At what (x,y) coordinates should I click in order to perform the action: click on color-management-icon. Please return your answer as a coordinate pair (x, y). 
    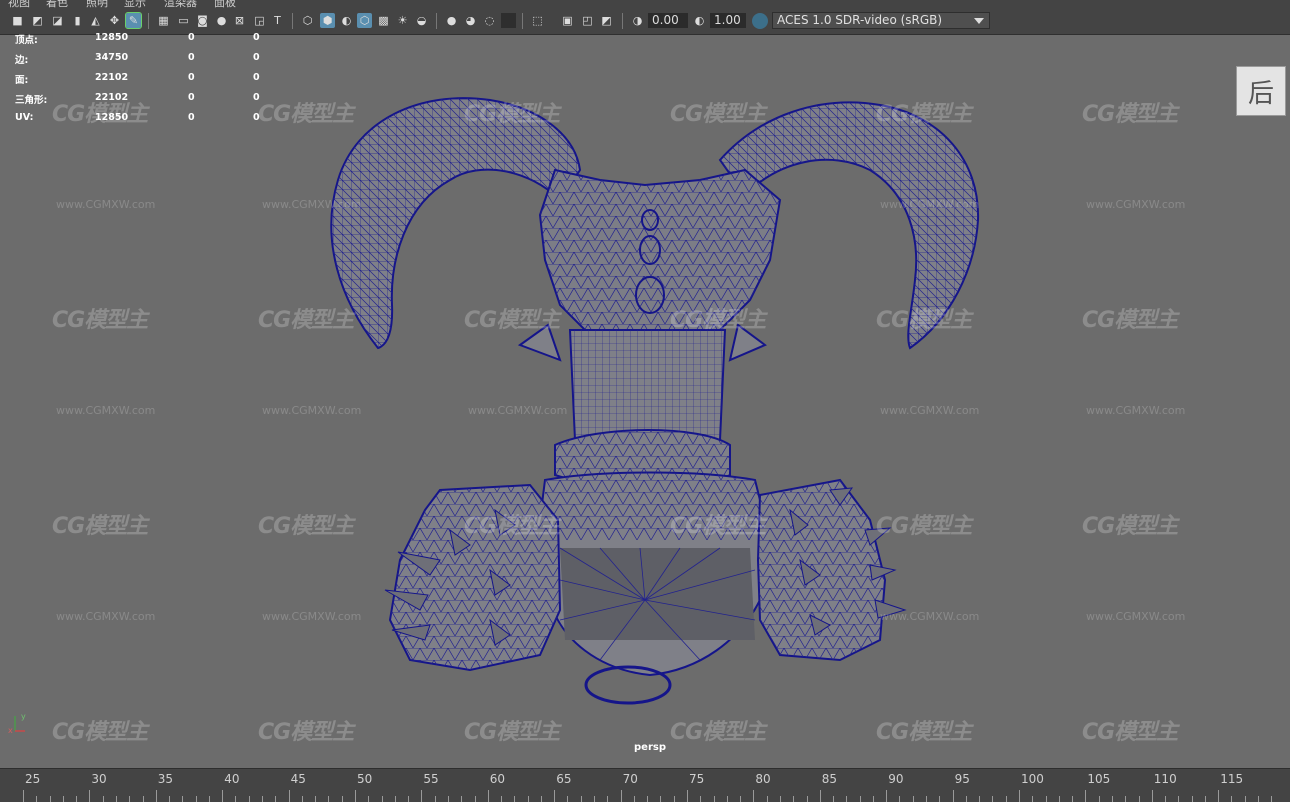
    Looking at the image, I should click on (760, 21).